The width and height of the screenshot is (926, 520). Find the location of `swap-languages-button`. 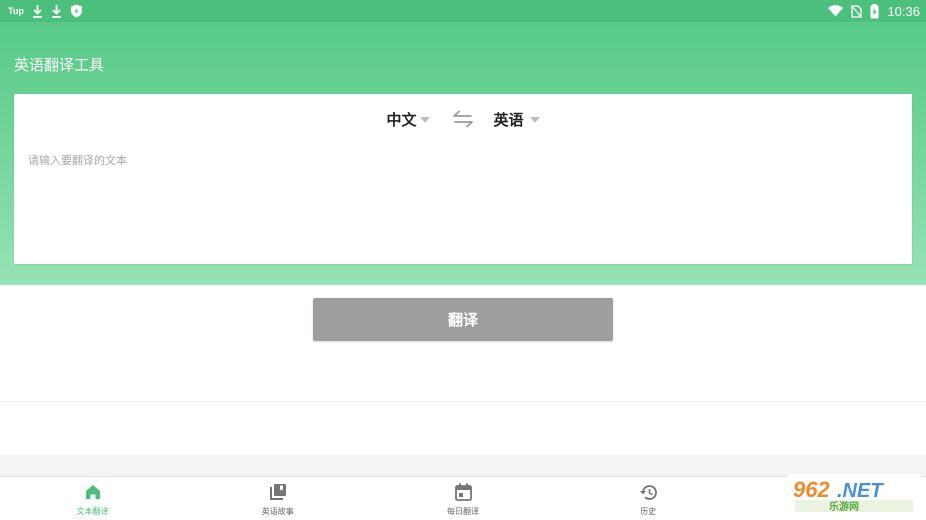

swap-languages-button is located at coordinates (463, 119).